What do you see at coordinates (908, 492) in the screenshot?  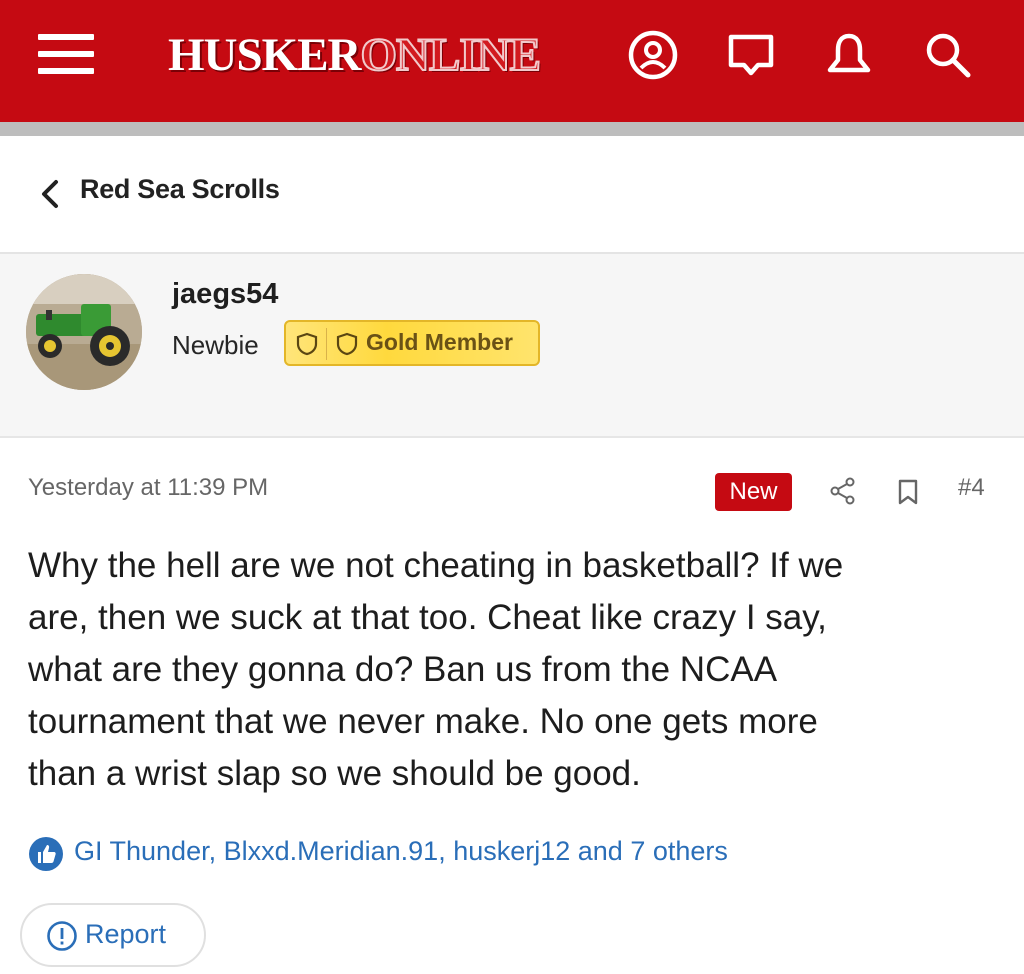 I see `bookmark-icon` at bounding box center [908, 492].